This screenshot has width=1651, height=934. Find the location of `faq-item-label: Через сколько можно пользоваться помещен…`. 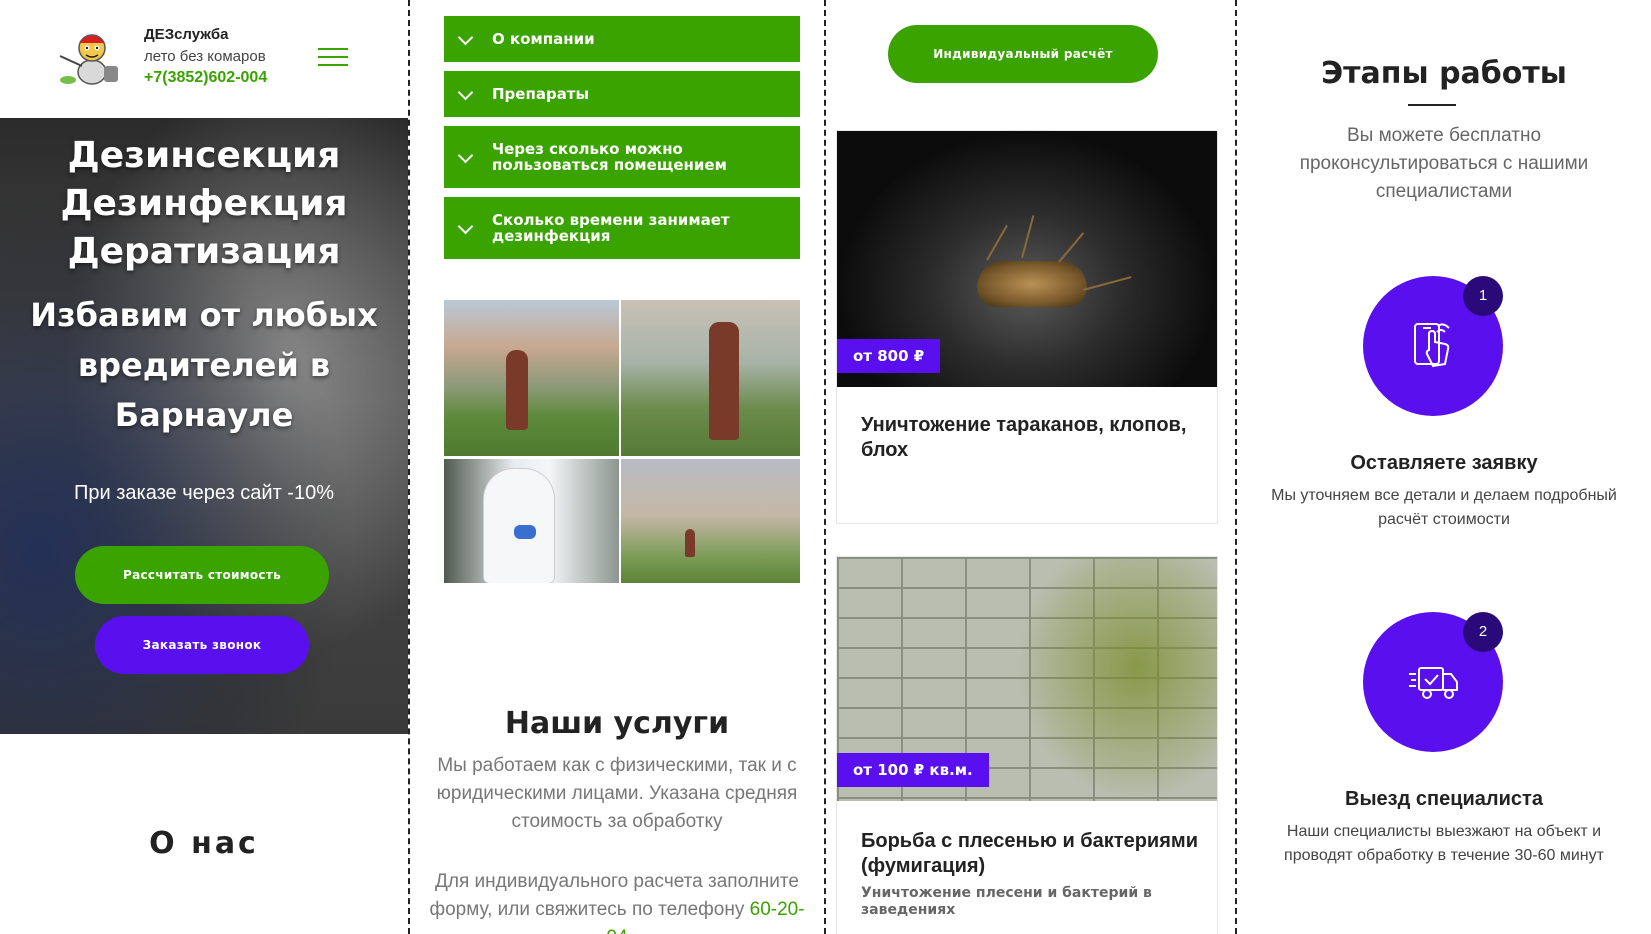

faq-item-label: Через сколько можно пользоваться помещен… is located at coordinates (609, 157).